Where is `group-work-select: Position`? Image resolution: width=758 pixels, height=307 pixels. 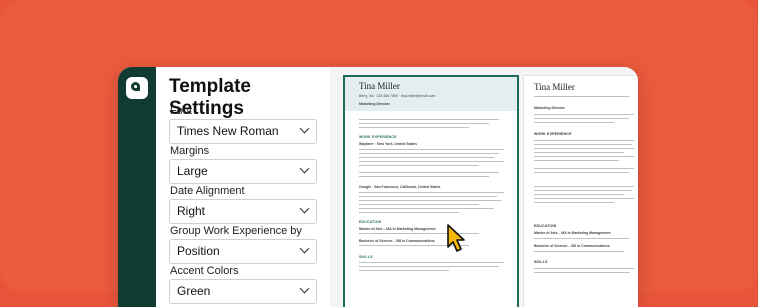 group-work-select: Position is located at coordinates (243, 251).